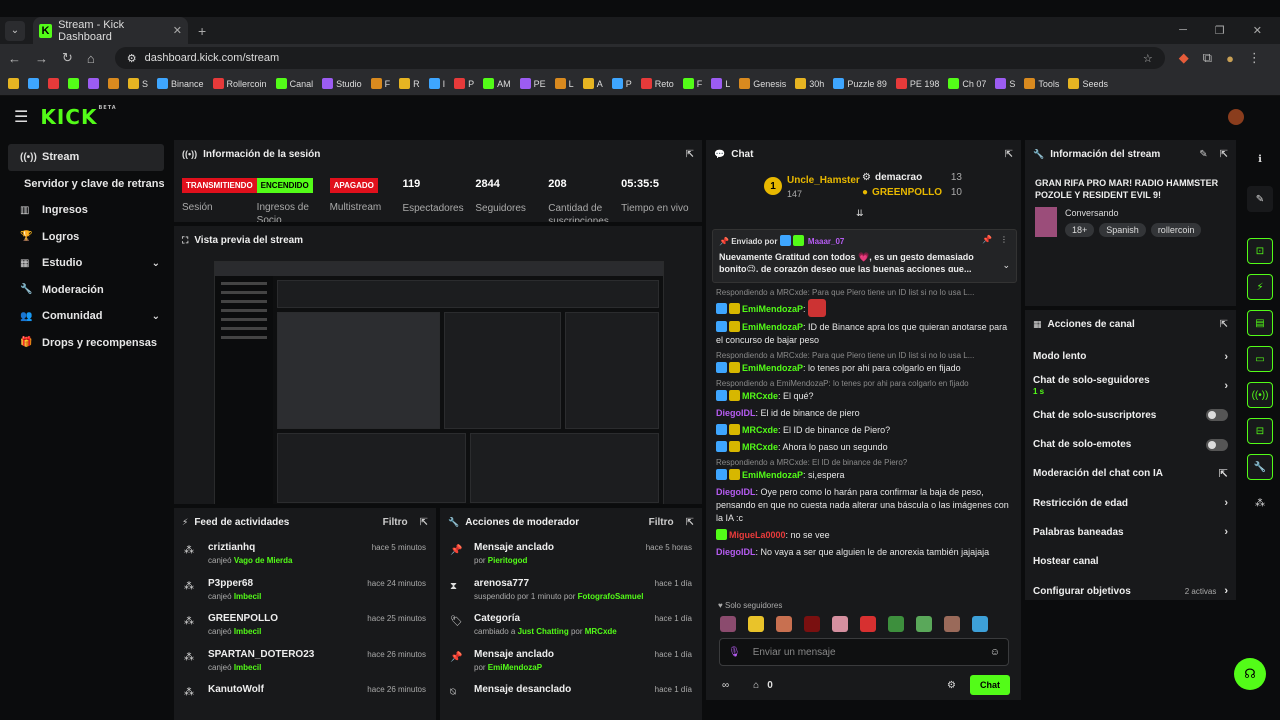  I want to click on feed-user: P3pper68, so click(234, 583).